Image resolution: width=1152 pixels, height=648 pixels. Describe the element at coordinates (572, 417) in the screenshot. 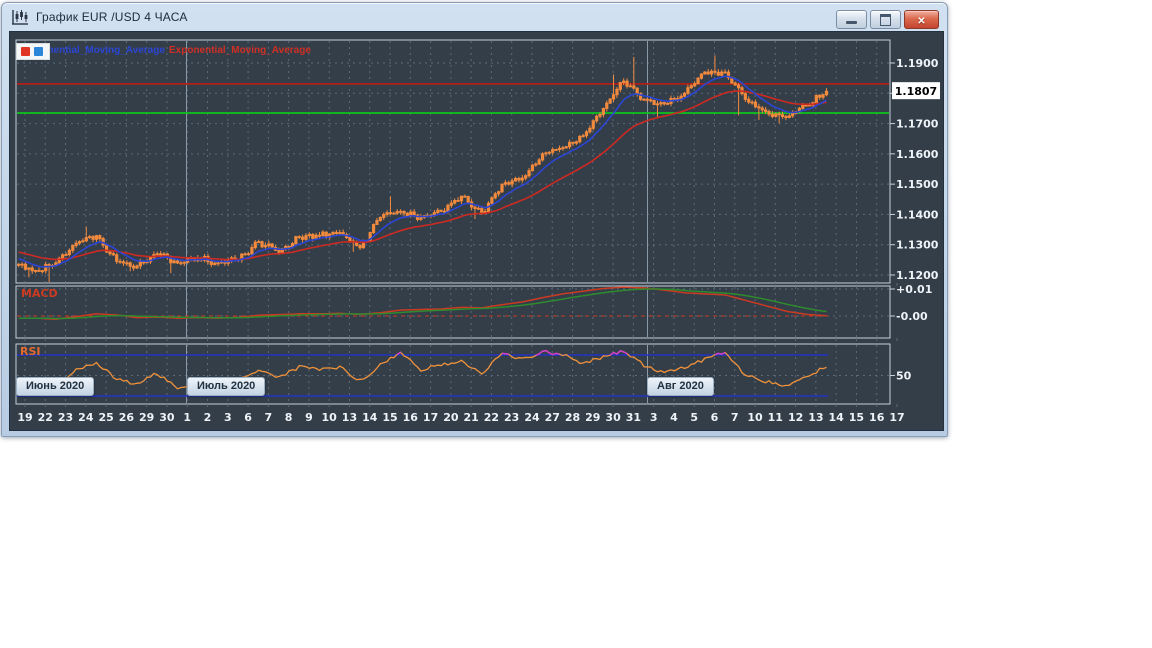

I see `svg-text: 28` at that location.